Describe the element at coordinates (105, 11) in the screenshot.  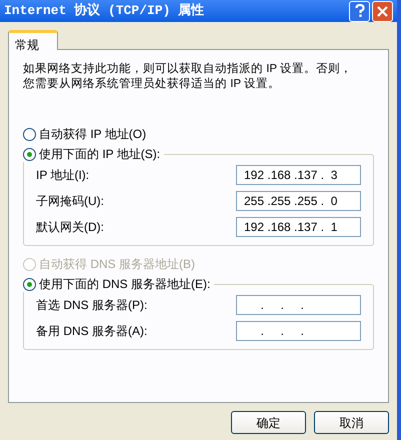
I see `window-title: Internet 协议 (TCP/IP) 属性` at that location.